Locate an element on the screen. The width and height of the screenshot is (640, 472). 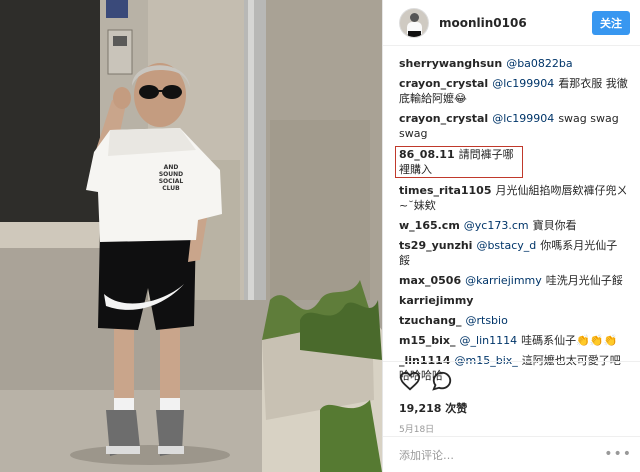
post-actions: 19,218 次赞 5月18日 is located at coordinates (511, 398).